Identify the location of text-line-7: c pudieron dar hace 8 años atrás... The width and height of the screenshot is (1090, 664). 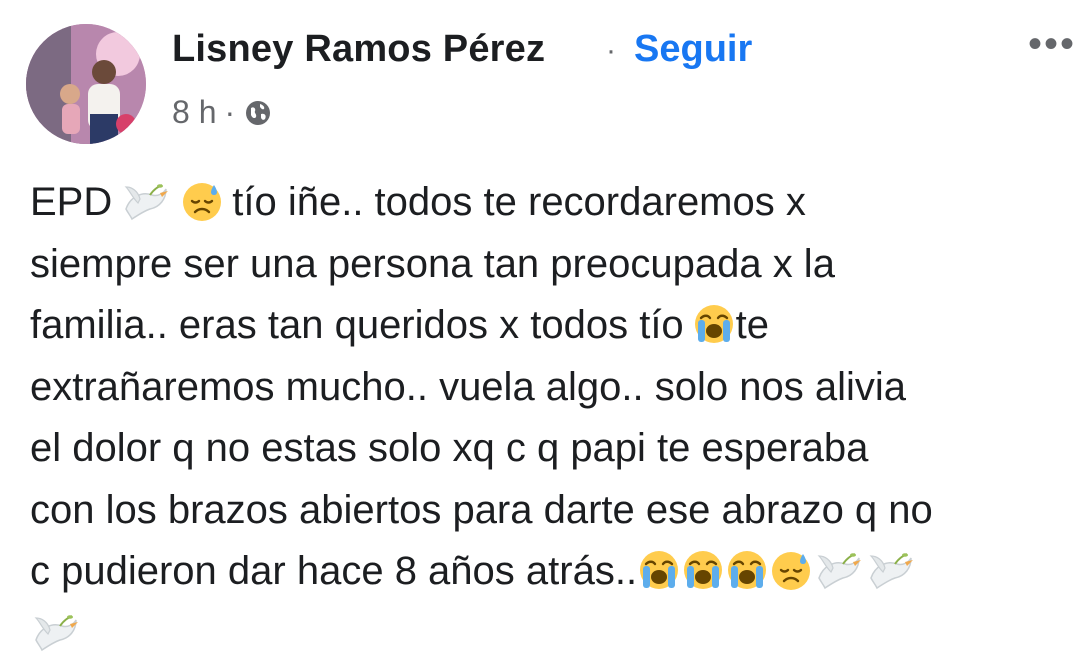
(473, 571).